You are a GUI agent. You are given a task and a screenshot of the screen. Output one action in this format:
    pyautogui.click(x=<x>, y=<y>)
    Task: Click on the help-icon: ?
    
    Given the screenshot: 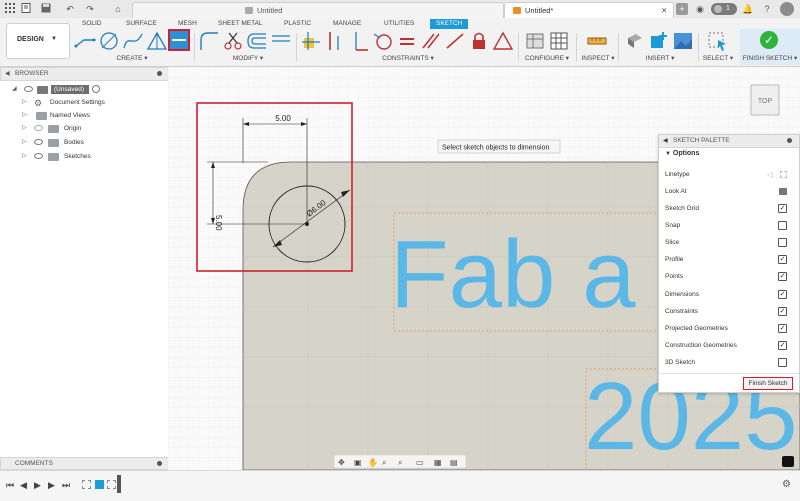 What is the action you would take?
    pyautogui.click(x=767, y=9)
    